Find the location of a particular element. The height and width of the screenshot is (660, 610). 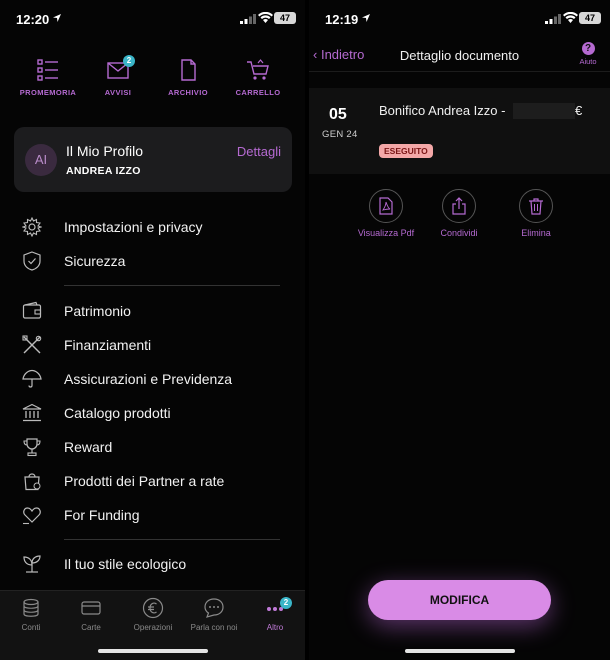

bank-icon is located at coordinates (32, 412).